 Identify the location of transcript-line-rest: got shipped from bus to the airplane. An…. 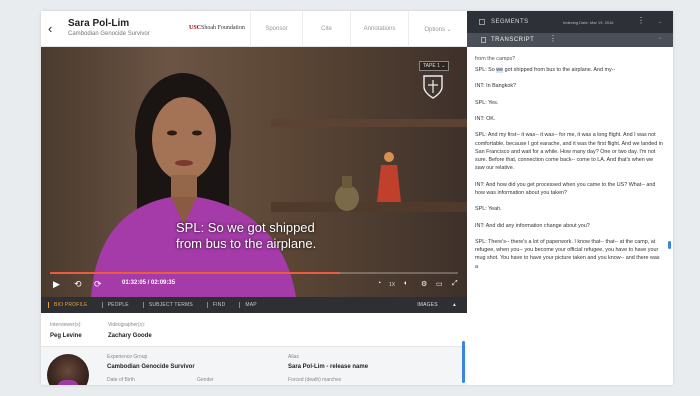
(559, 69).